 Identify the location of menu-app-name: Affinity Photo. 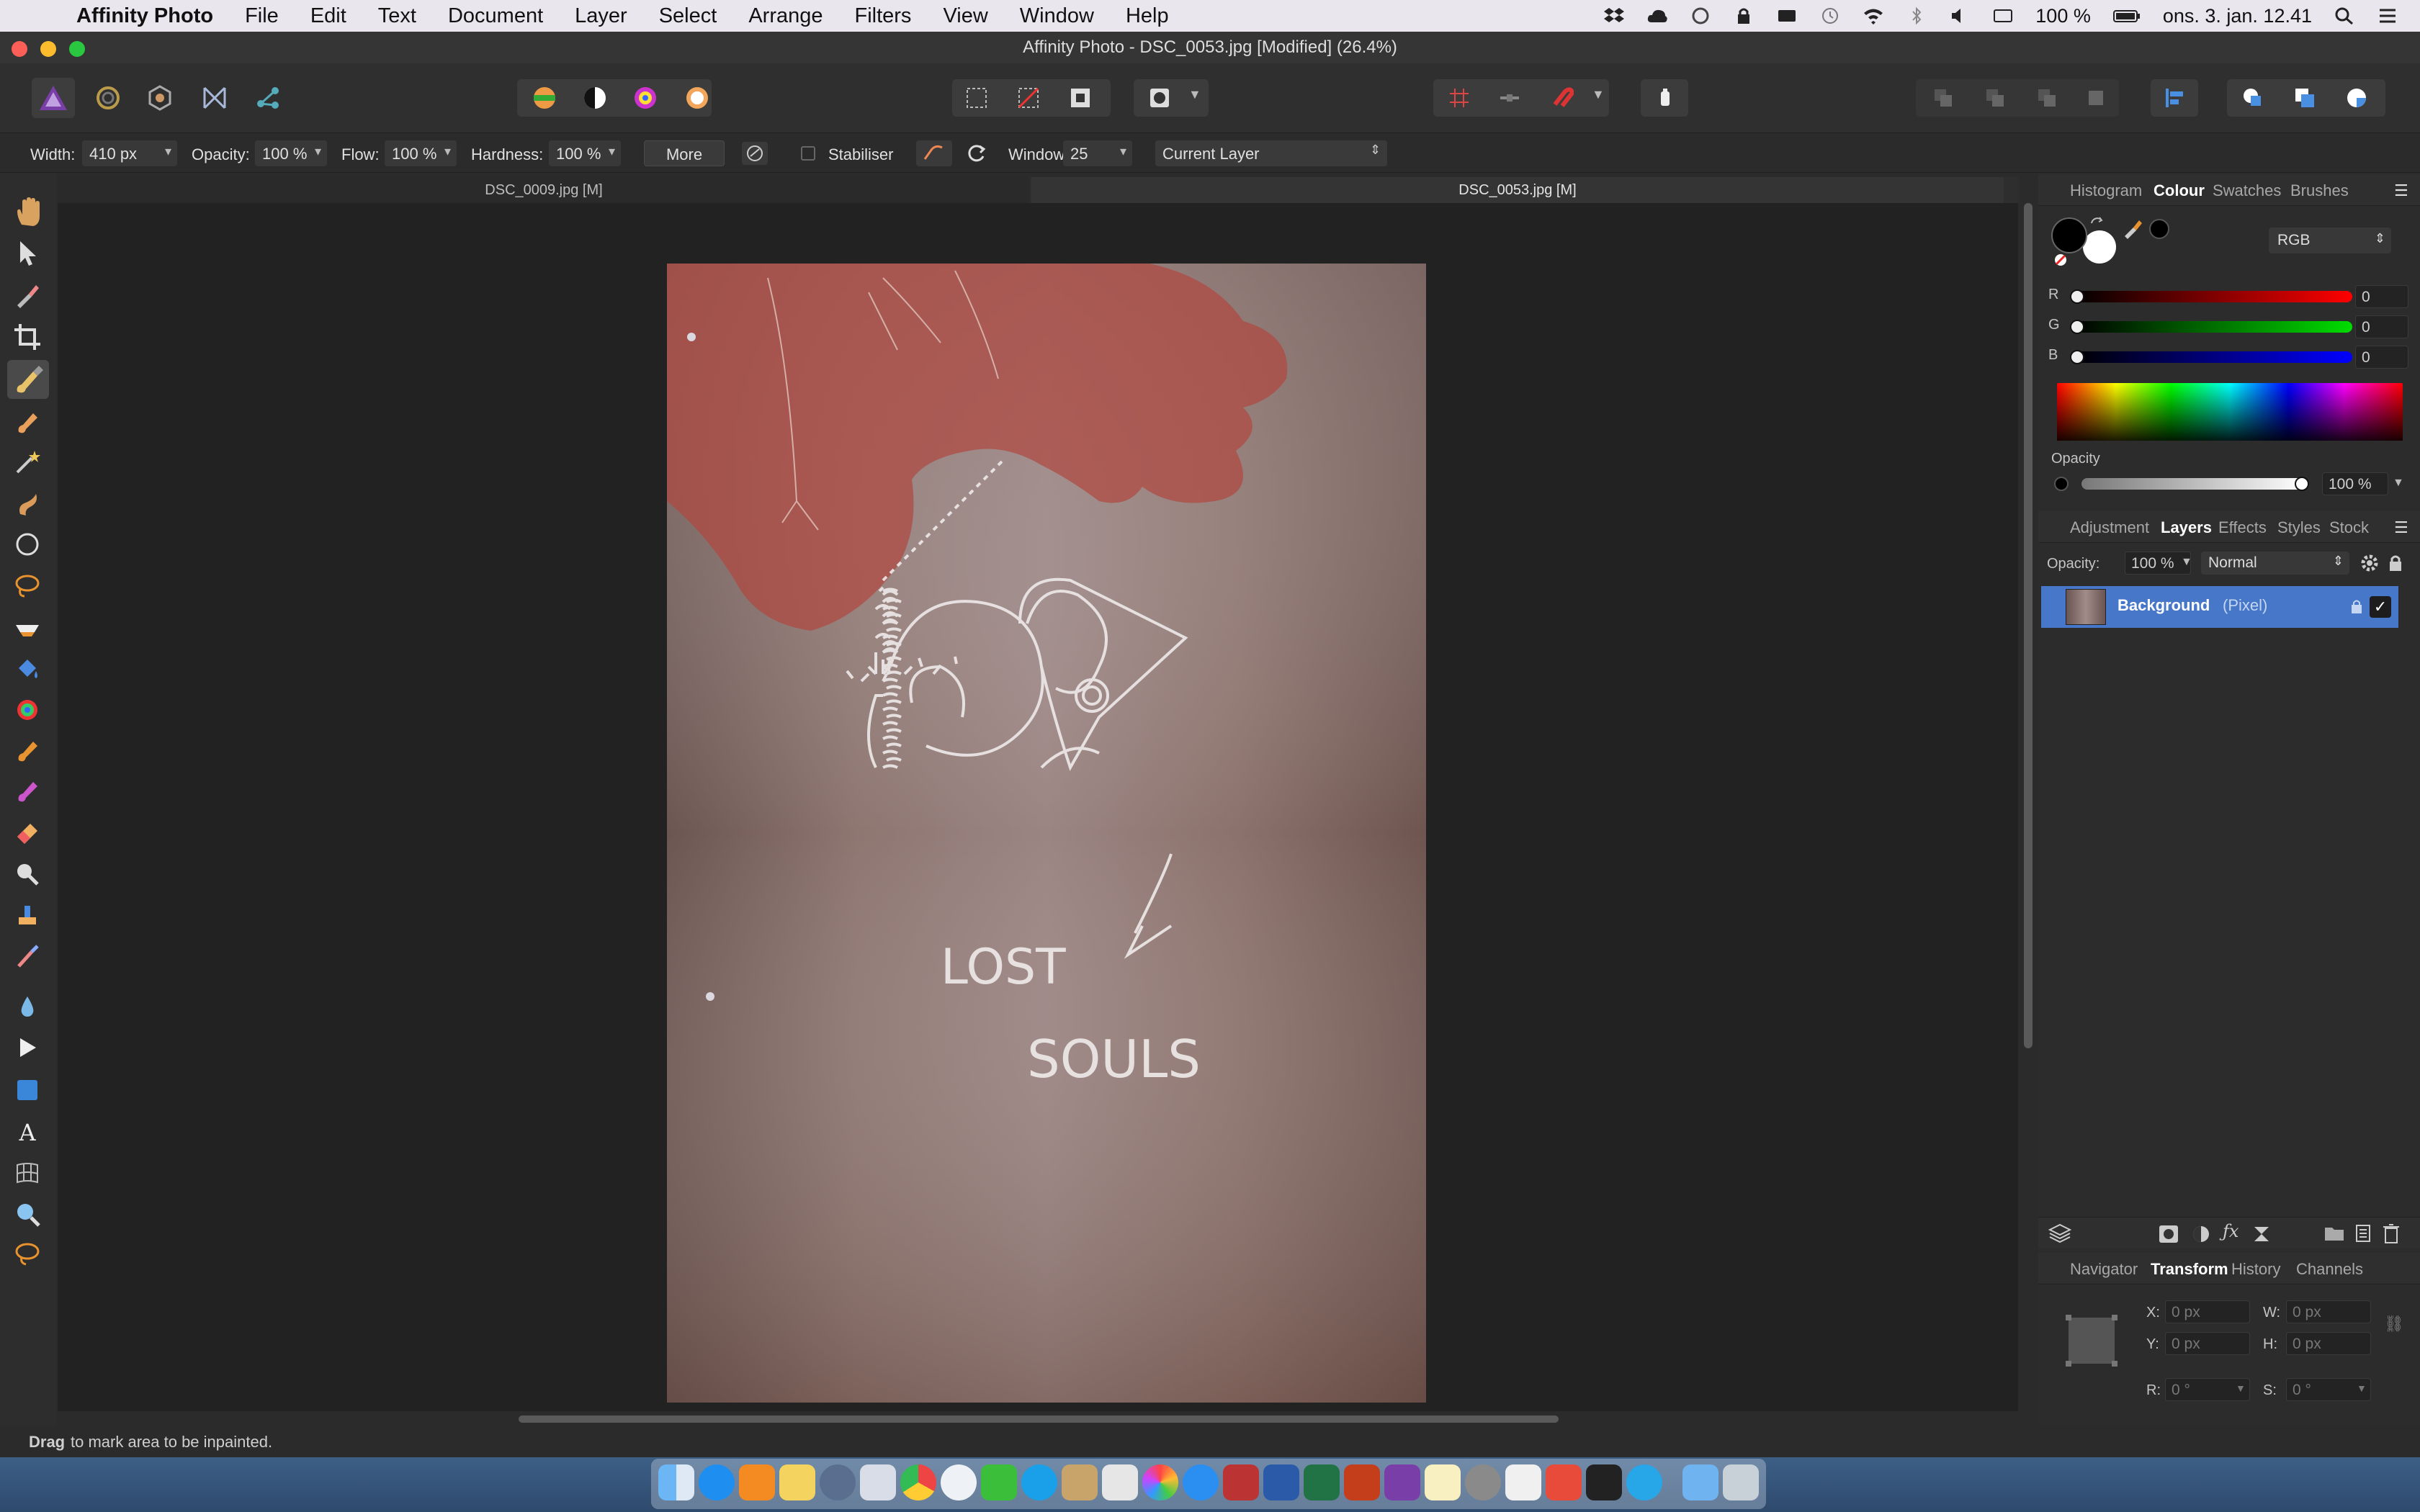
(144, 16).